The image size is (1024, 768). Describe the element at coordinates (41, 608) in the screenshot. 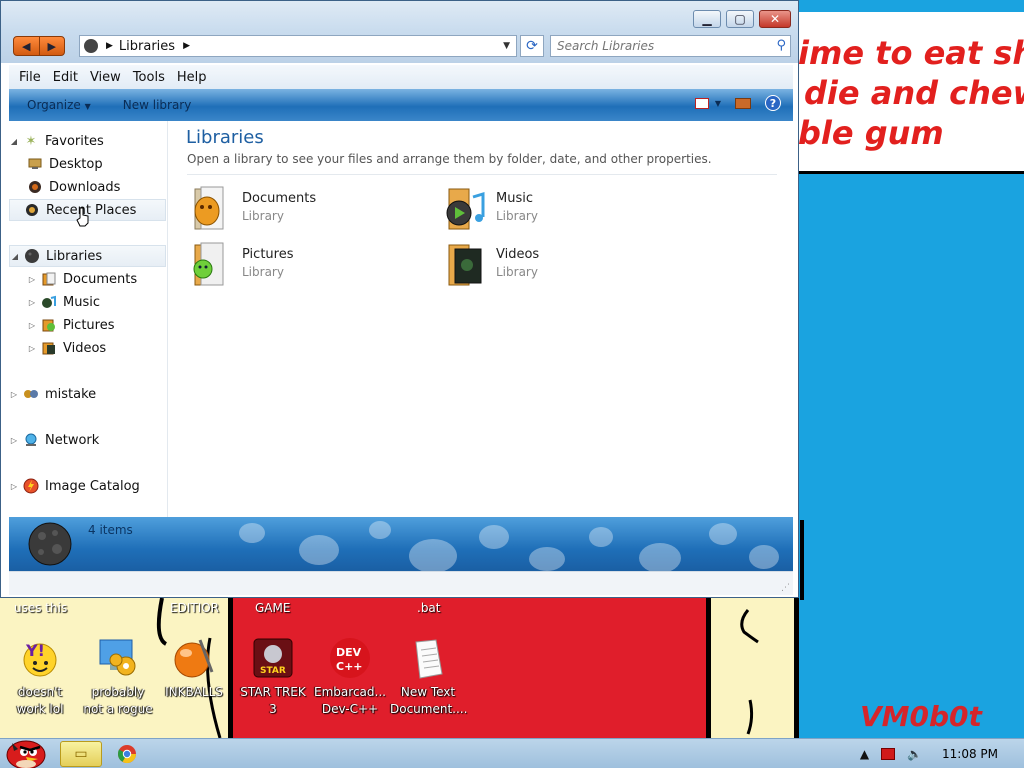

I see `desktop-caption: uses this` at that location.